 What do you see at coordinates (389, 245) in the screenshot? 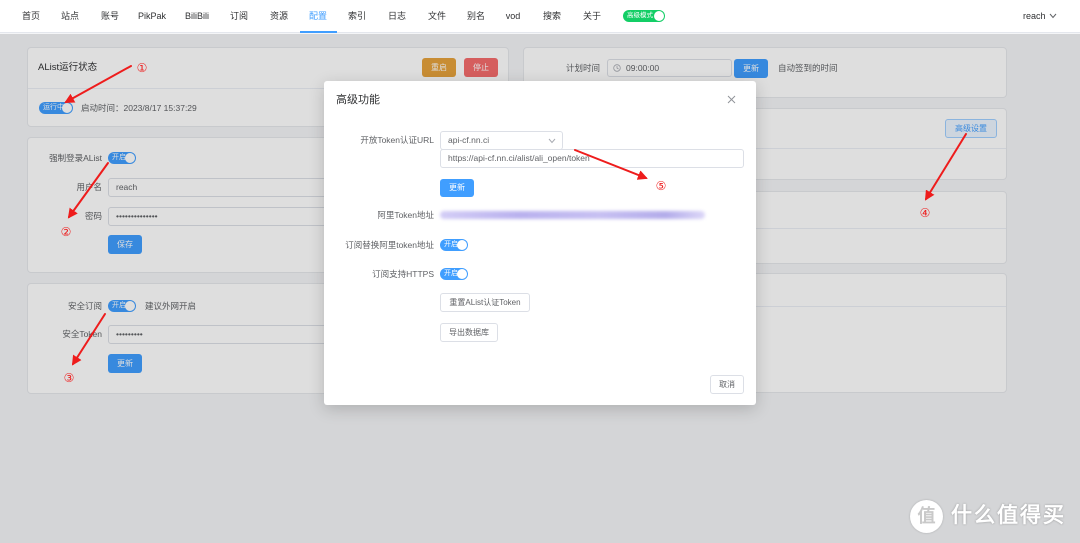
I see `sub-replace-token-label: 订阅替换阿里token地址` at bounding box center [389, 245].